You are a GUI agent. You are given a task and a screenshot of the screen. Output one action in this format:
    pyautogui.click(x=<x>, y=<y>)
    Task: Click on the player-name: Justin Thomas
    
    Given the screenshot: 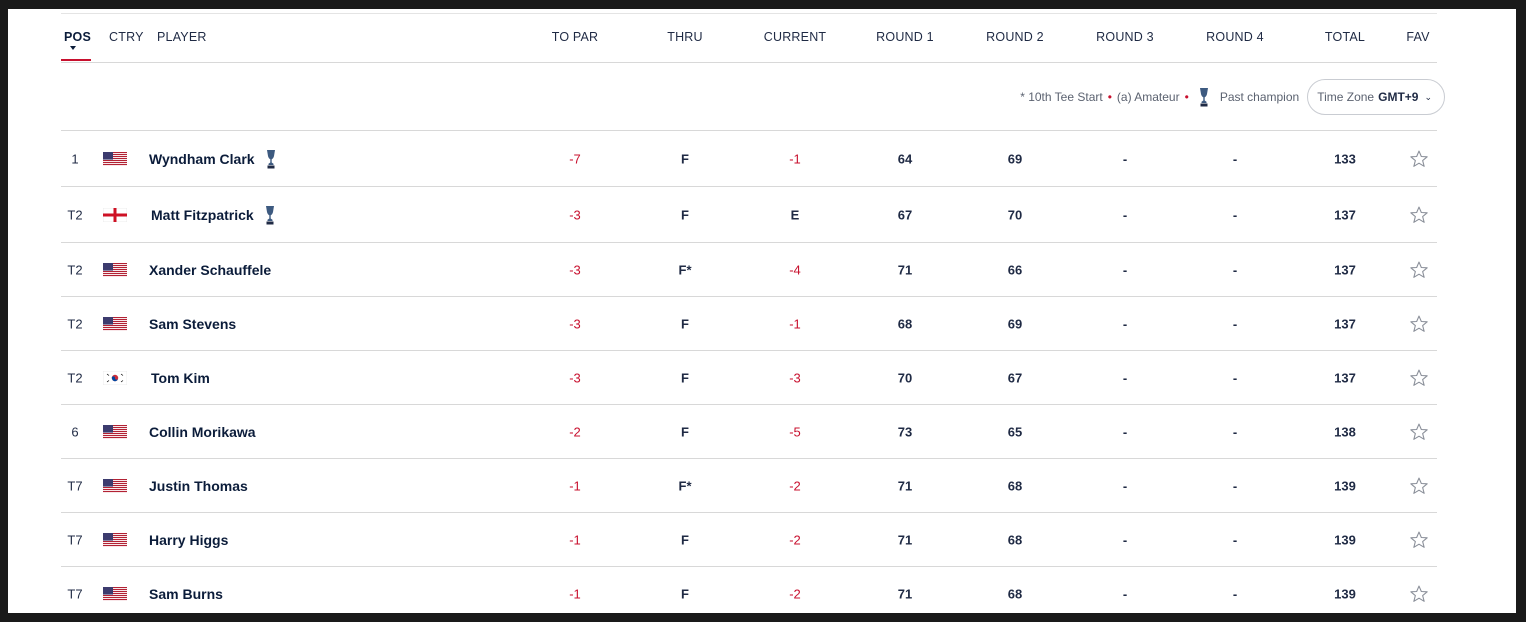 What is the action you would take?
    pyautogui.click(x=198, y=486)
    